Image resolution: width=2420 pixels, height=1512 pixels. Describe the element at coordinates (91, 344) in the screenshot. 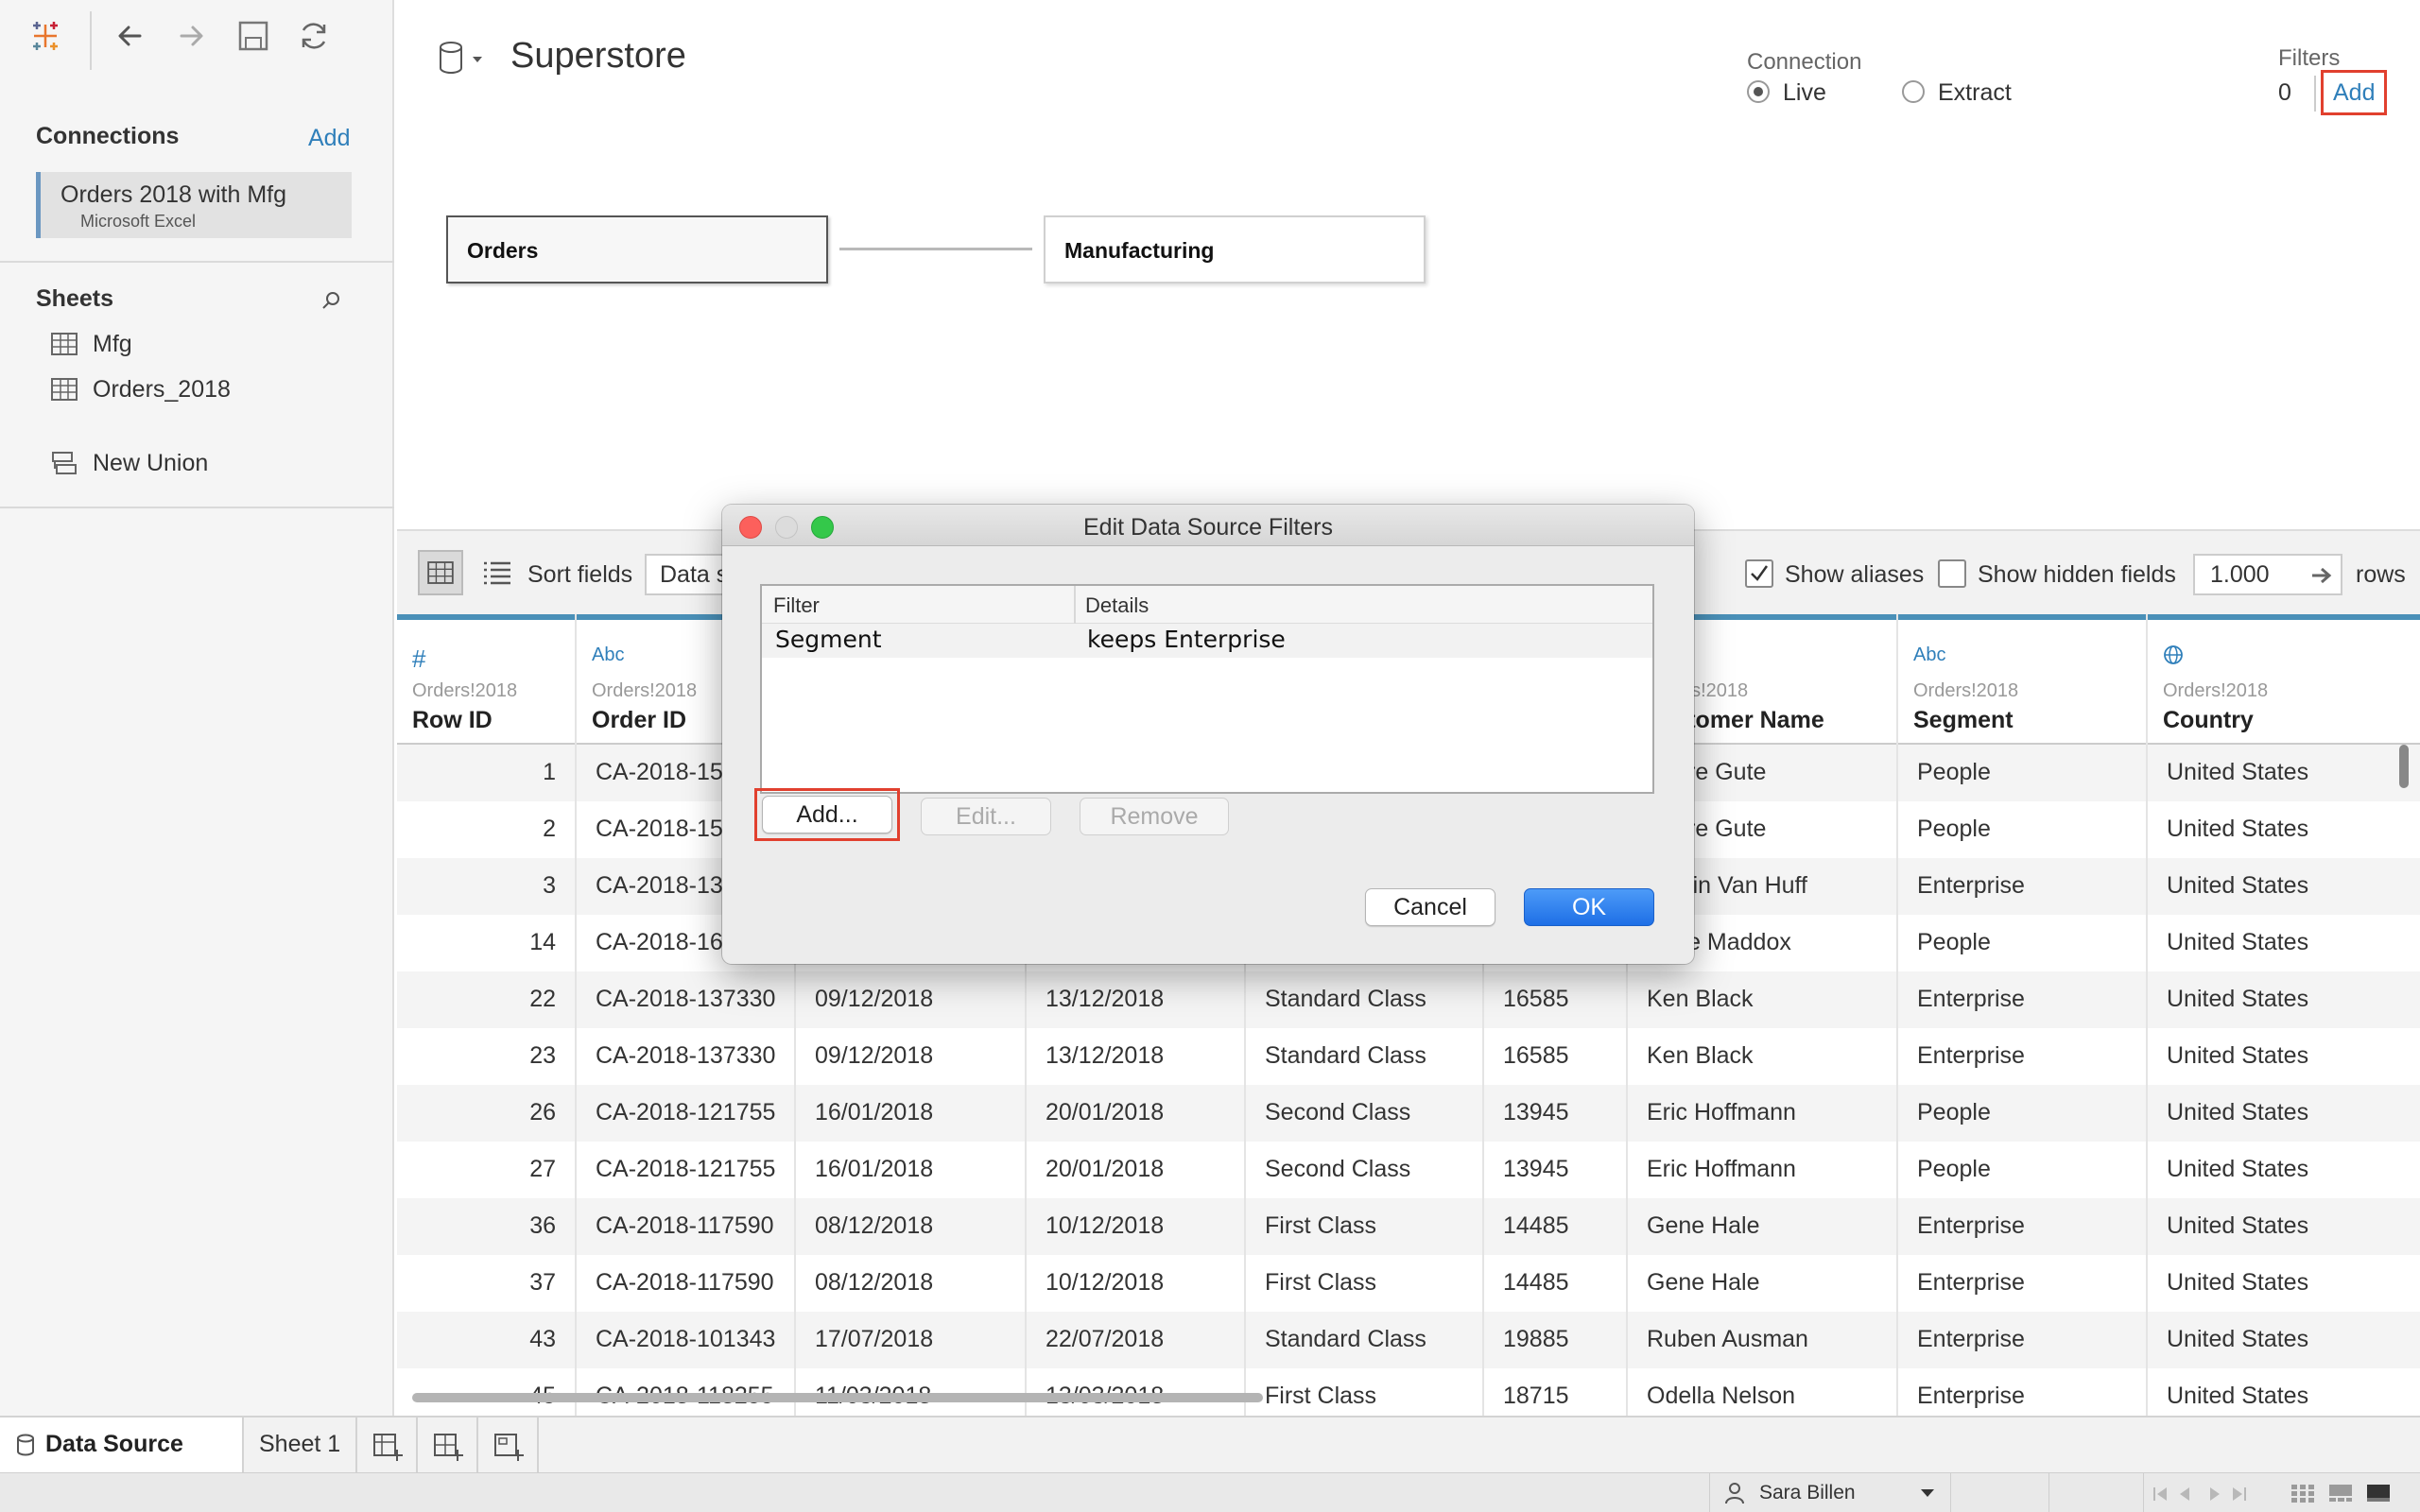

I see `sheet-item-mfg: Mfg` at that location.